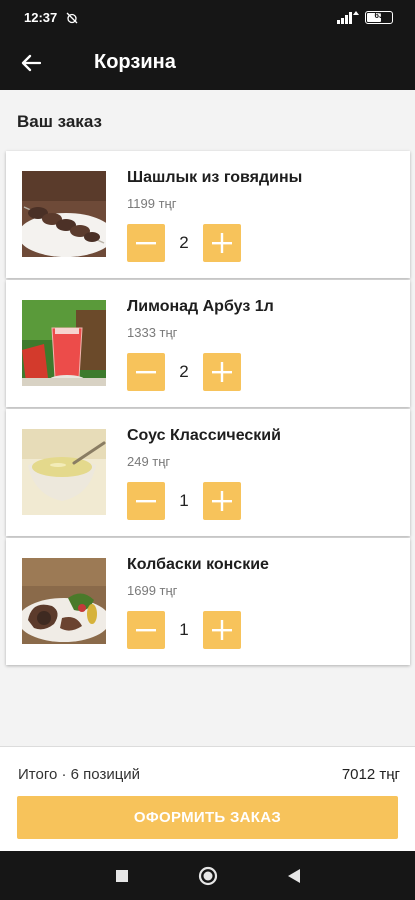 The image size is (415, 900). Describe the element at coordinates (72, 18) in the screenshot. I see `alarm-off-icon` at that location.